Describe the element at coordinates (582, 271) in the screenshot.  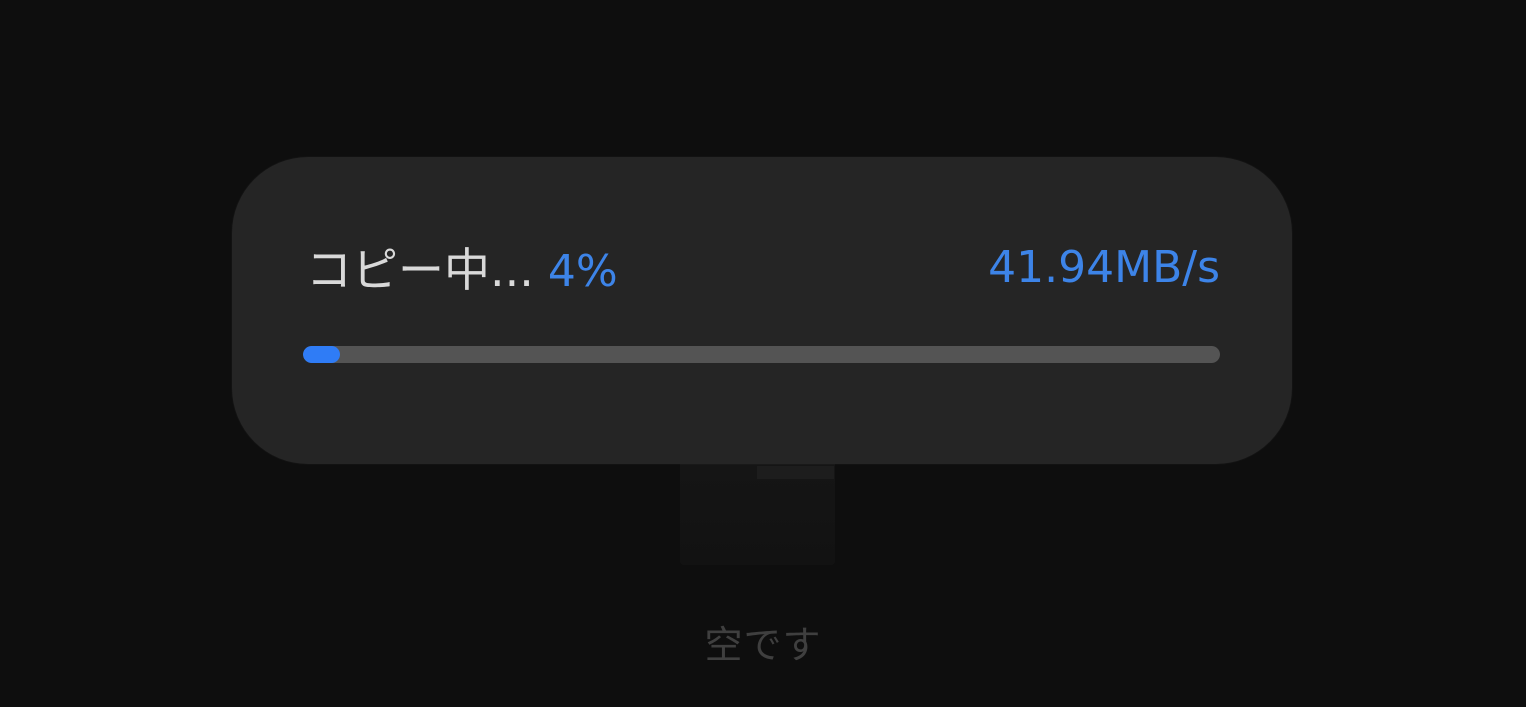
I see `copy-percent: 4%` at that location.